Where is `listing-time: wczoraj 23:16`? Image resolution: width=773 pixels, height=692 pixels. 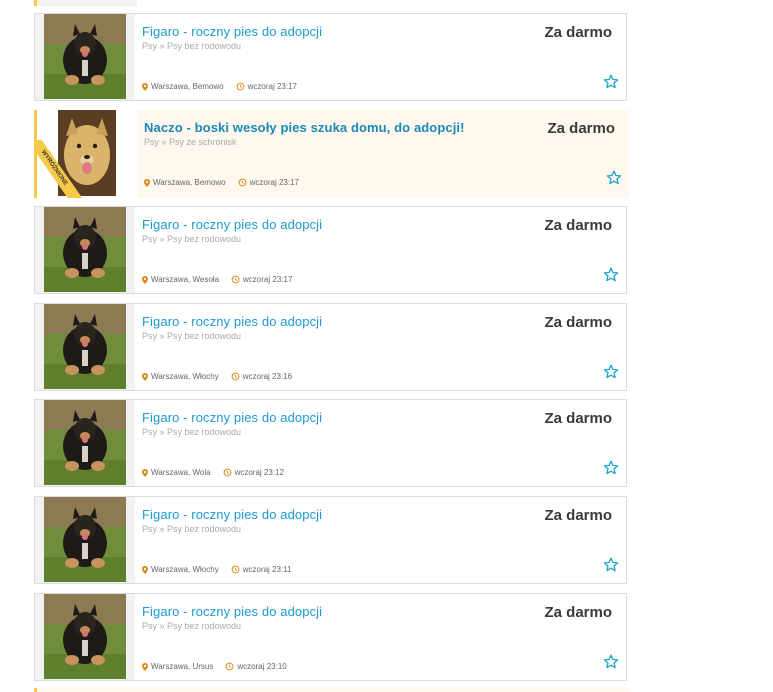 listing-time: wczoraj 23:16 is located at coordinates (267, 376).